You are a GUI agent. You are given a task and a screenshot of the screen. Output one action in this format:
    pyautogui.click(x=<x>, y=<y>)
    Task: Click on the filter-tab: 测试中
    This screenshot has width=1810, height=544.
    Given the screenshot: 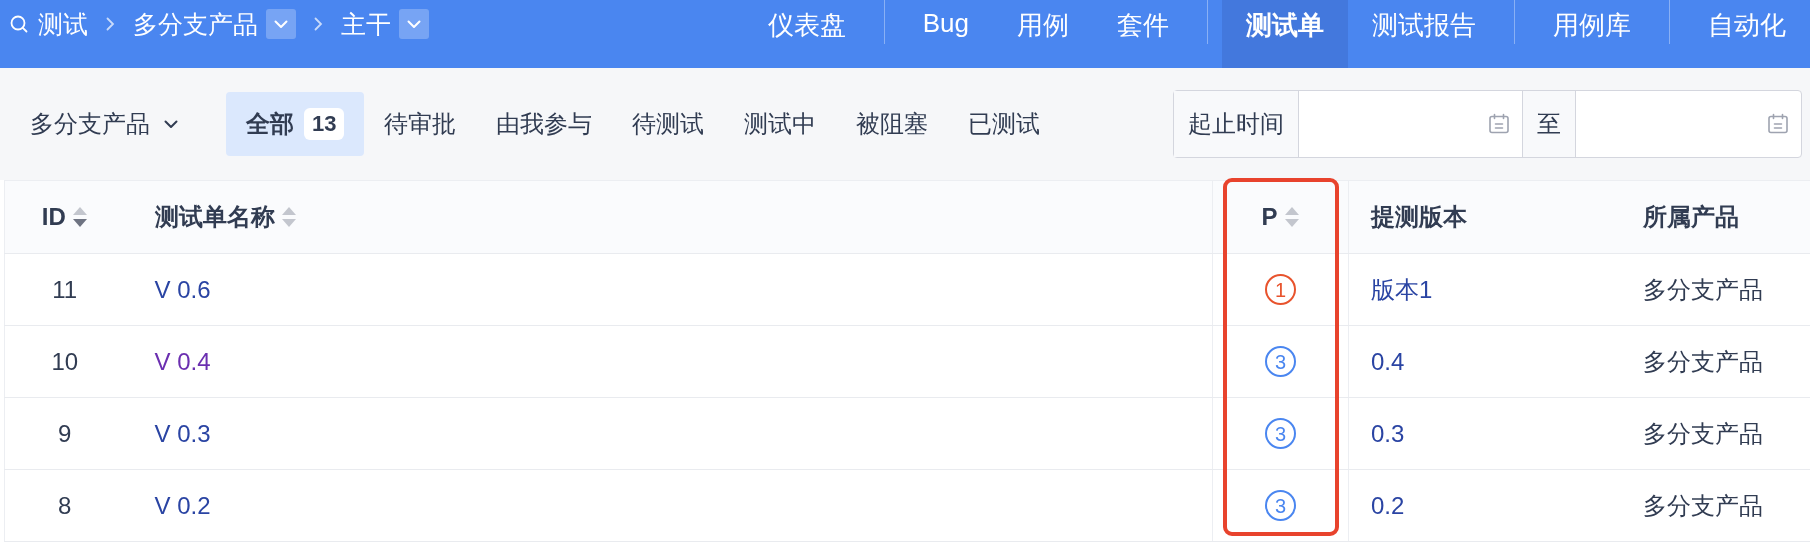 What is the action you would take?
    pyautogui.click(x=780, y=124)
    